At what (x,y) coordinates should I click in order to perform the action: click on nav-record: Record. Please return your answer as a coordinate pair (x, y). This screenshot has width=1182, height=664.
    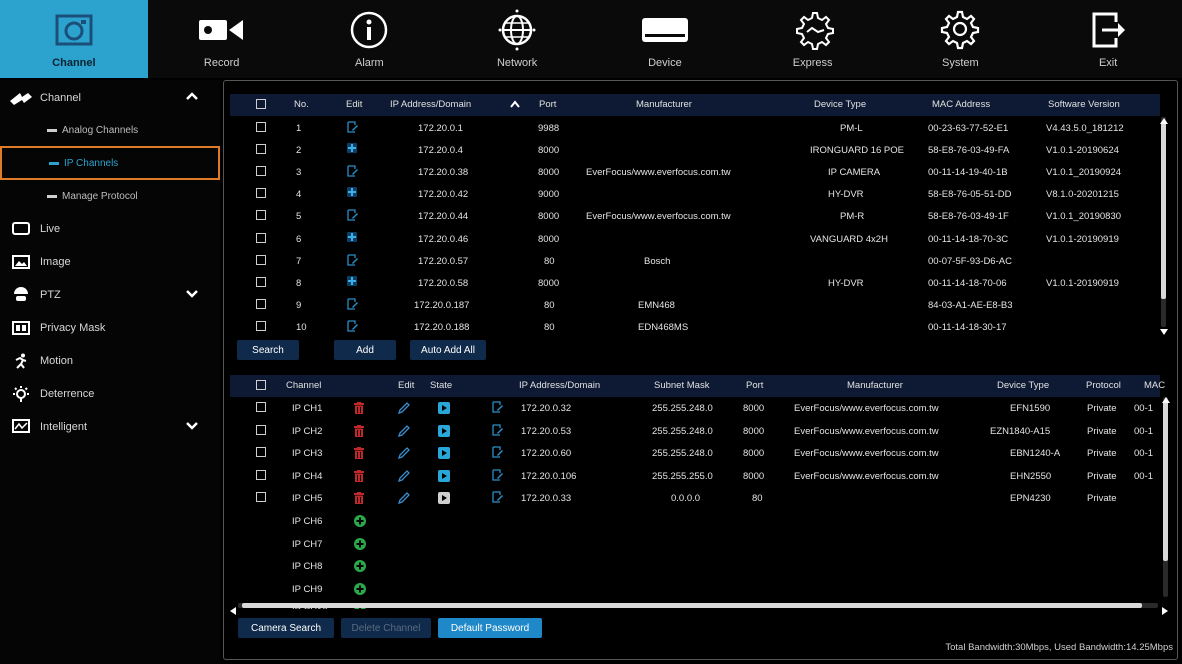
    Looking at the image, I should click on (222, 39).